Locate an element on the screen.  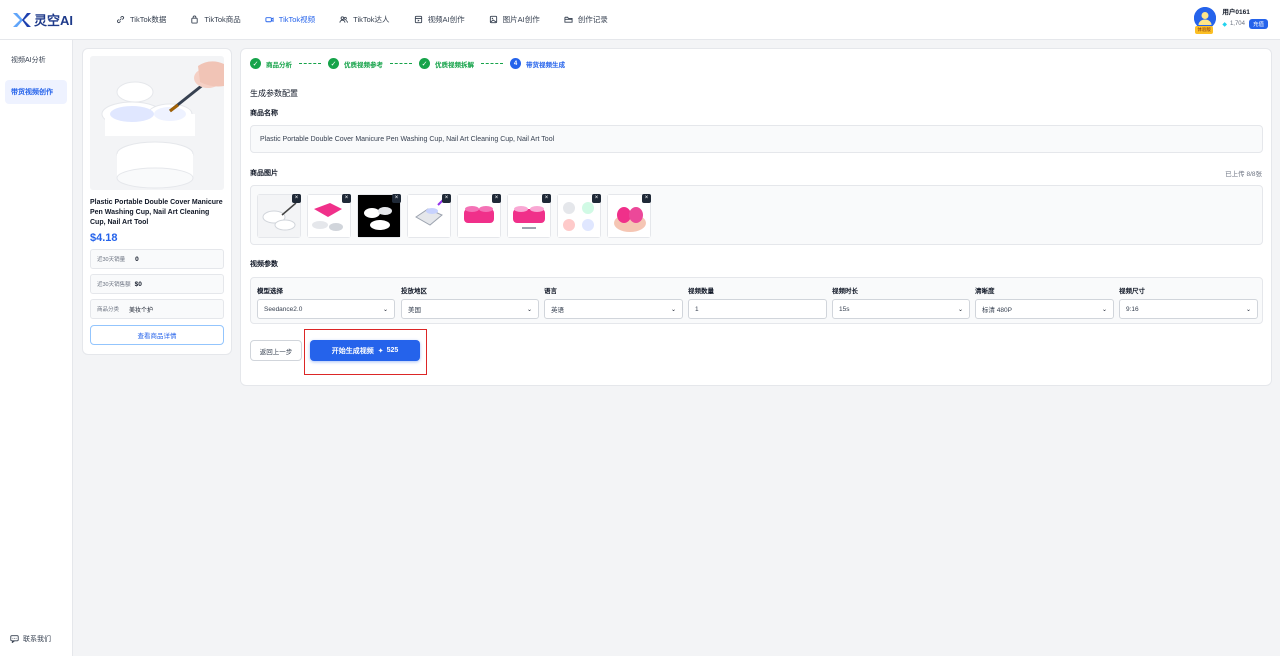
sidebar: 视频AI分析 带货视频创作 联系我们 is located at coordinates (36, 348).